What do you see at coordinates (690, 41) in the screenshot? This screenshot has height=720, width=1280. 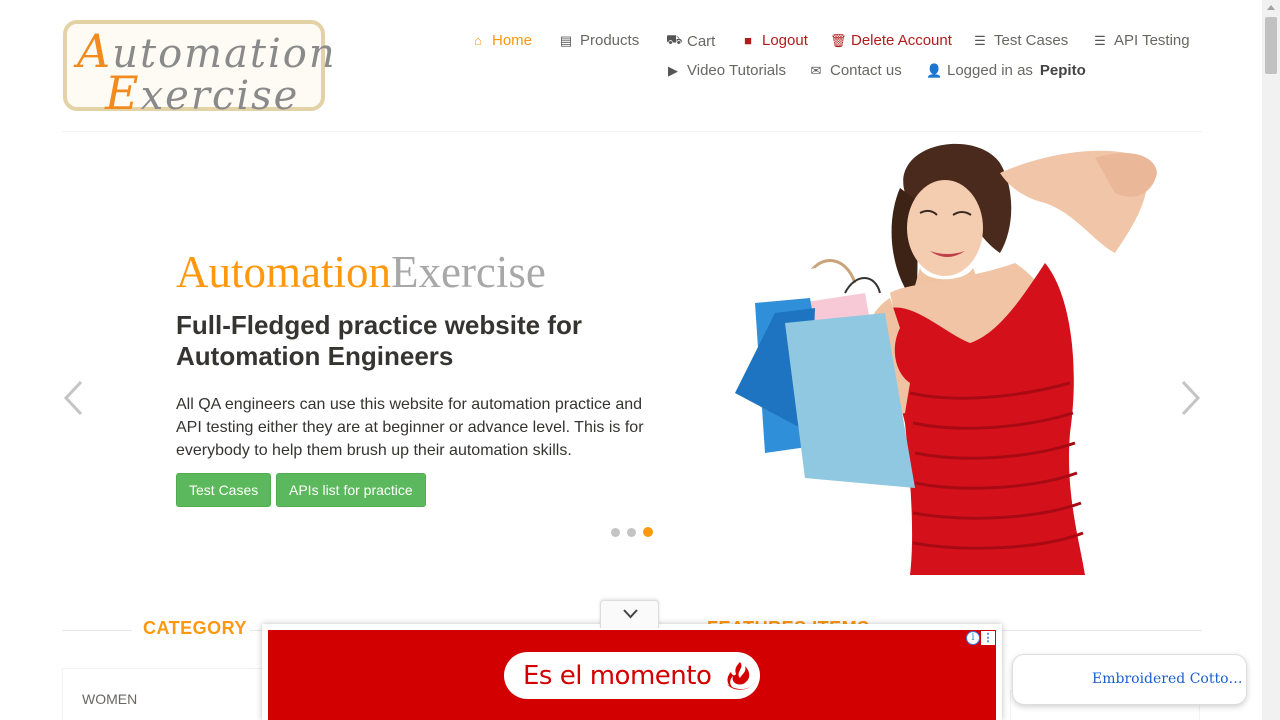 I see `nav-cart: ⛟ Cart` at bounding box center [690, 41].